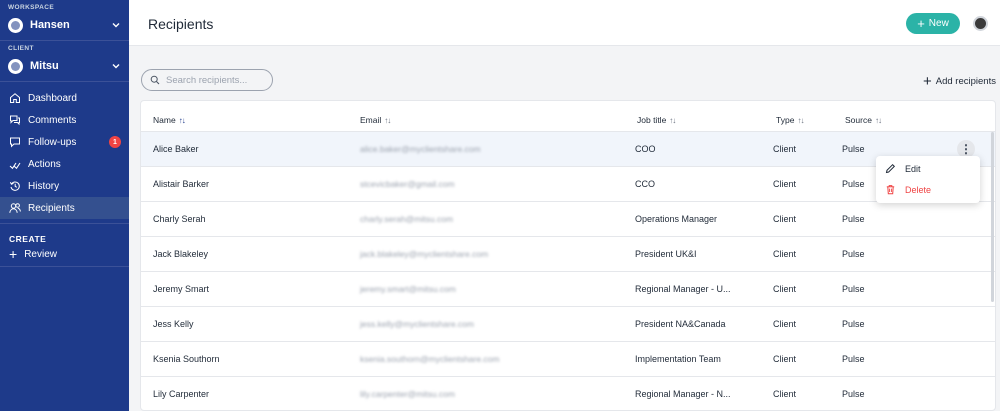  I want to click on column-header-name: Name ↑↓, so click(169, 120).